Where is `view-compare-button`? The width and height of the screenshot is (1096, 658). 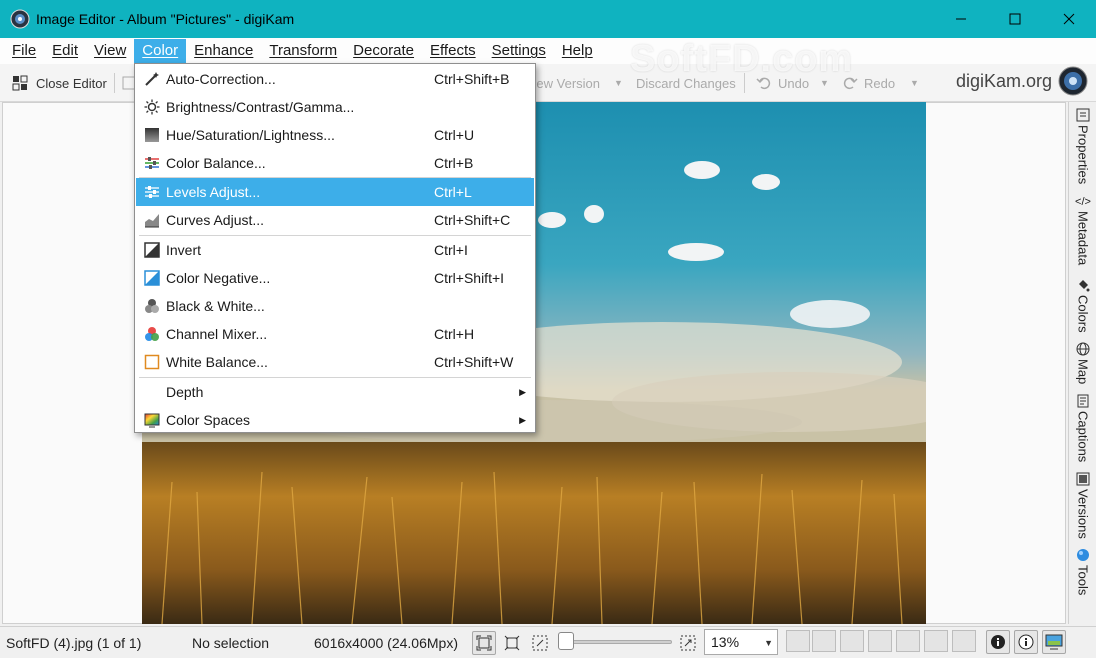 view-compare-button is located at coordinates (880, 641).